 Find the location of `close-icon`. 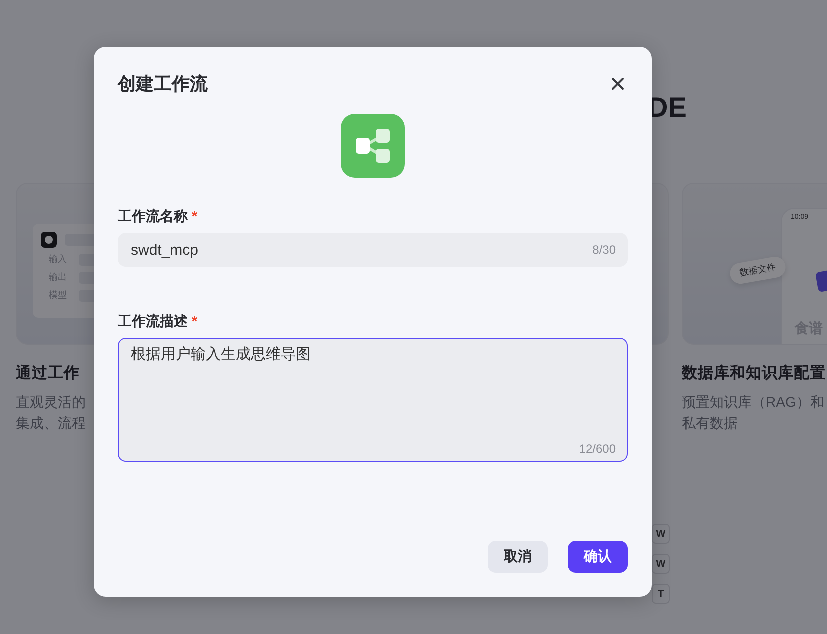

close-icon is located at coordinates (618, 84).